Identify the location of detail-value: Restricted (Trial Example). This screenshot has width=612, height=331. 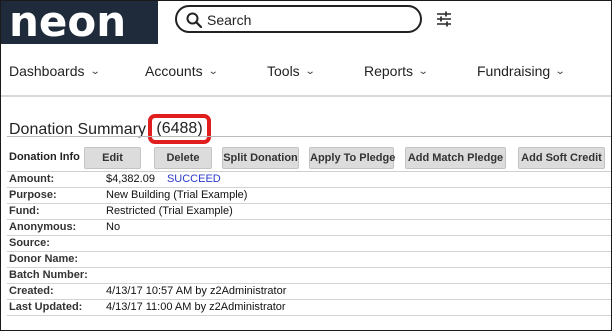
(169, 211).